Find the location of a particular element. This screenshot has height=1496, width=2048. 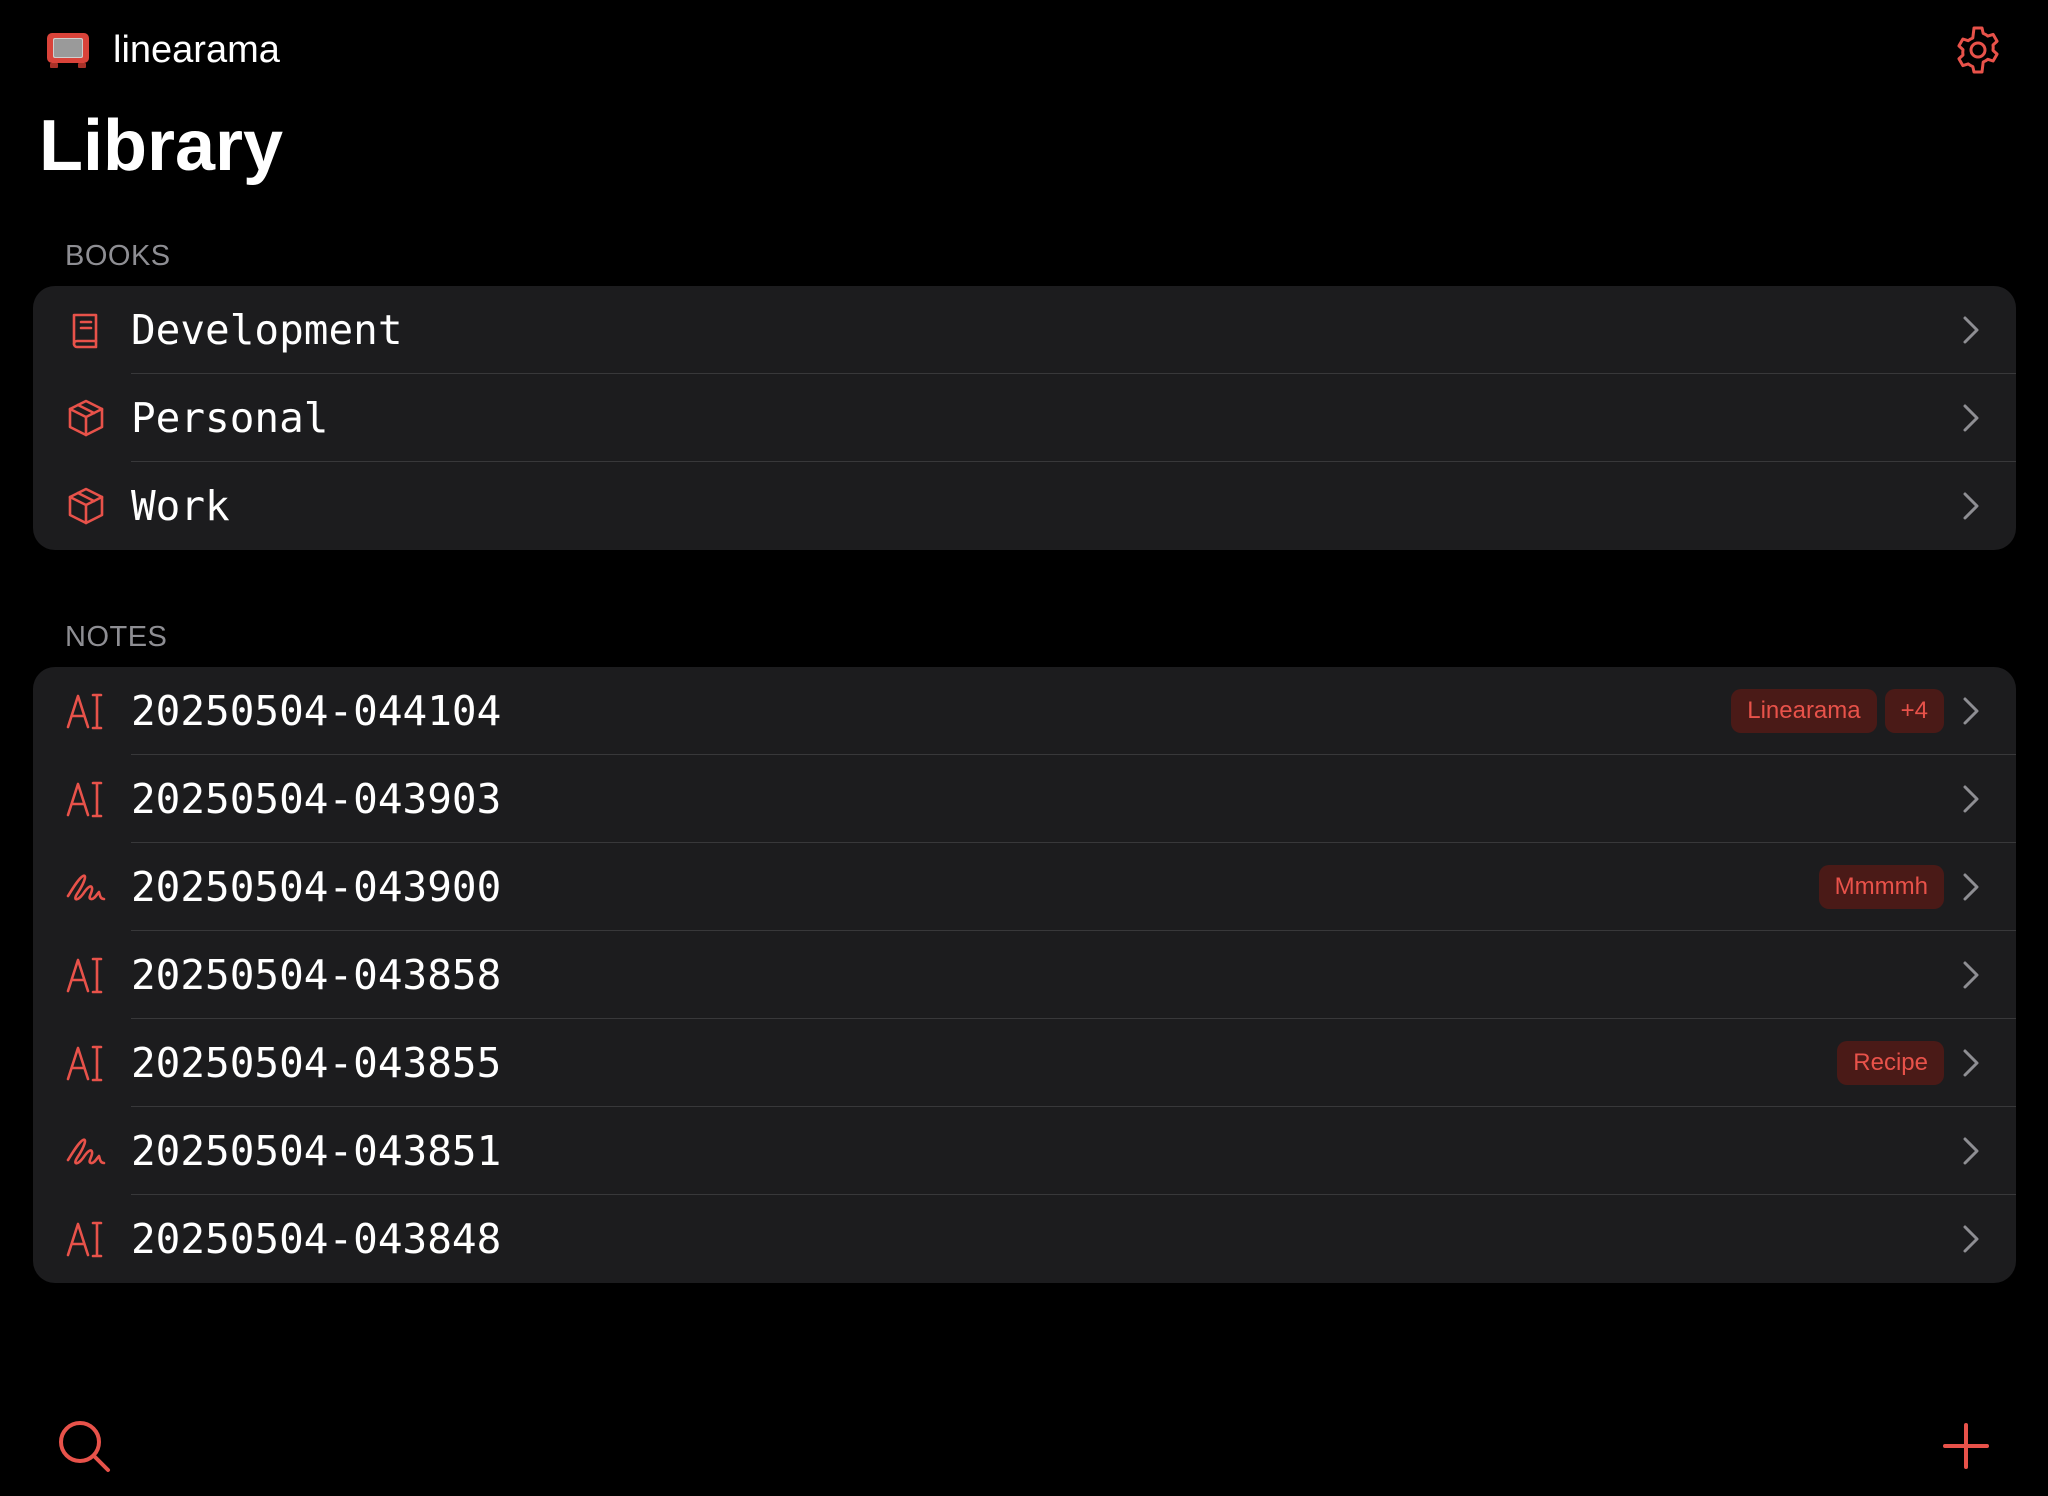

note-label: 20250504-043851 is located at coordinates (316, 1151).